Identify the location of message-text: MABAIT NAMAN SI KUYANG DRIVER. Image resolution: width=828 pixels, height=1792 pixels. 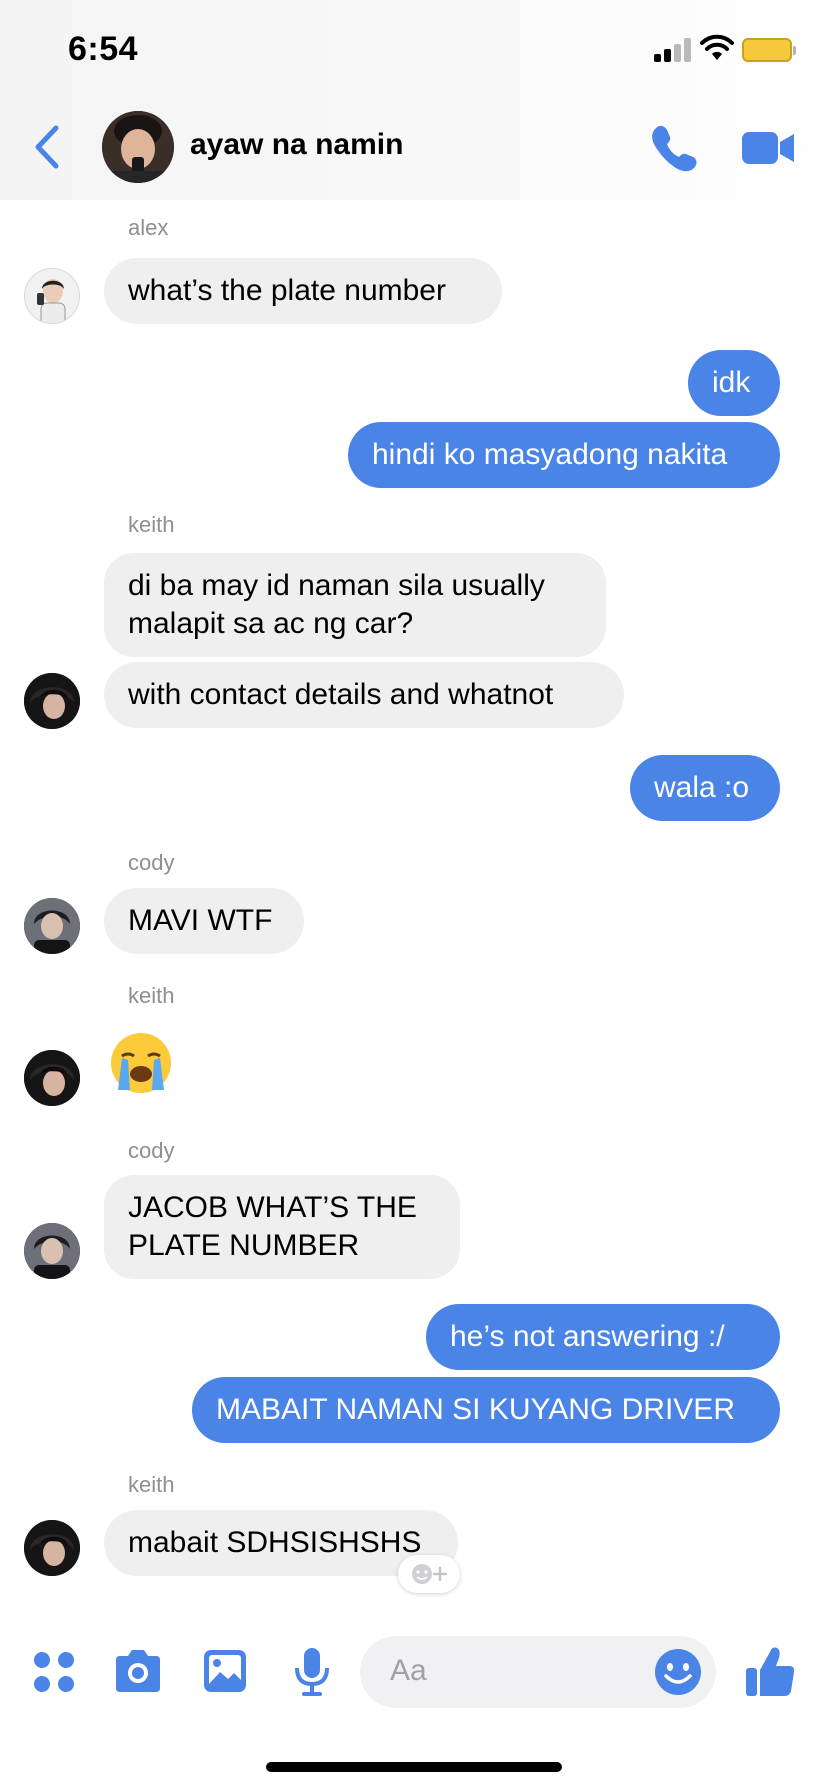
(475, 1409).